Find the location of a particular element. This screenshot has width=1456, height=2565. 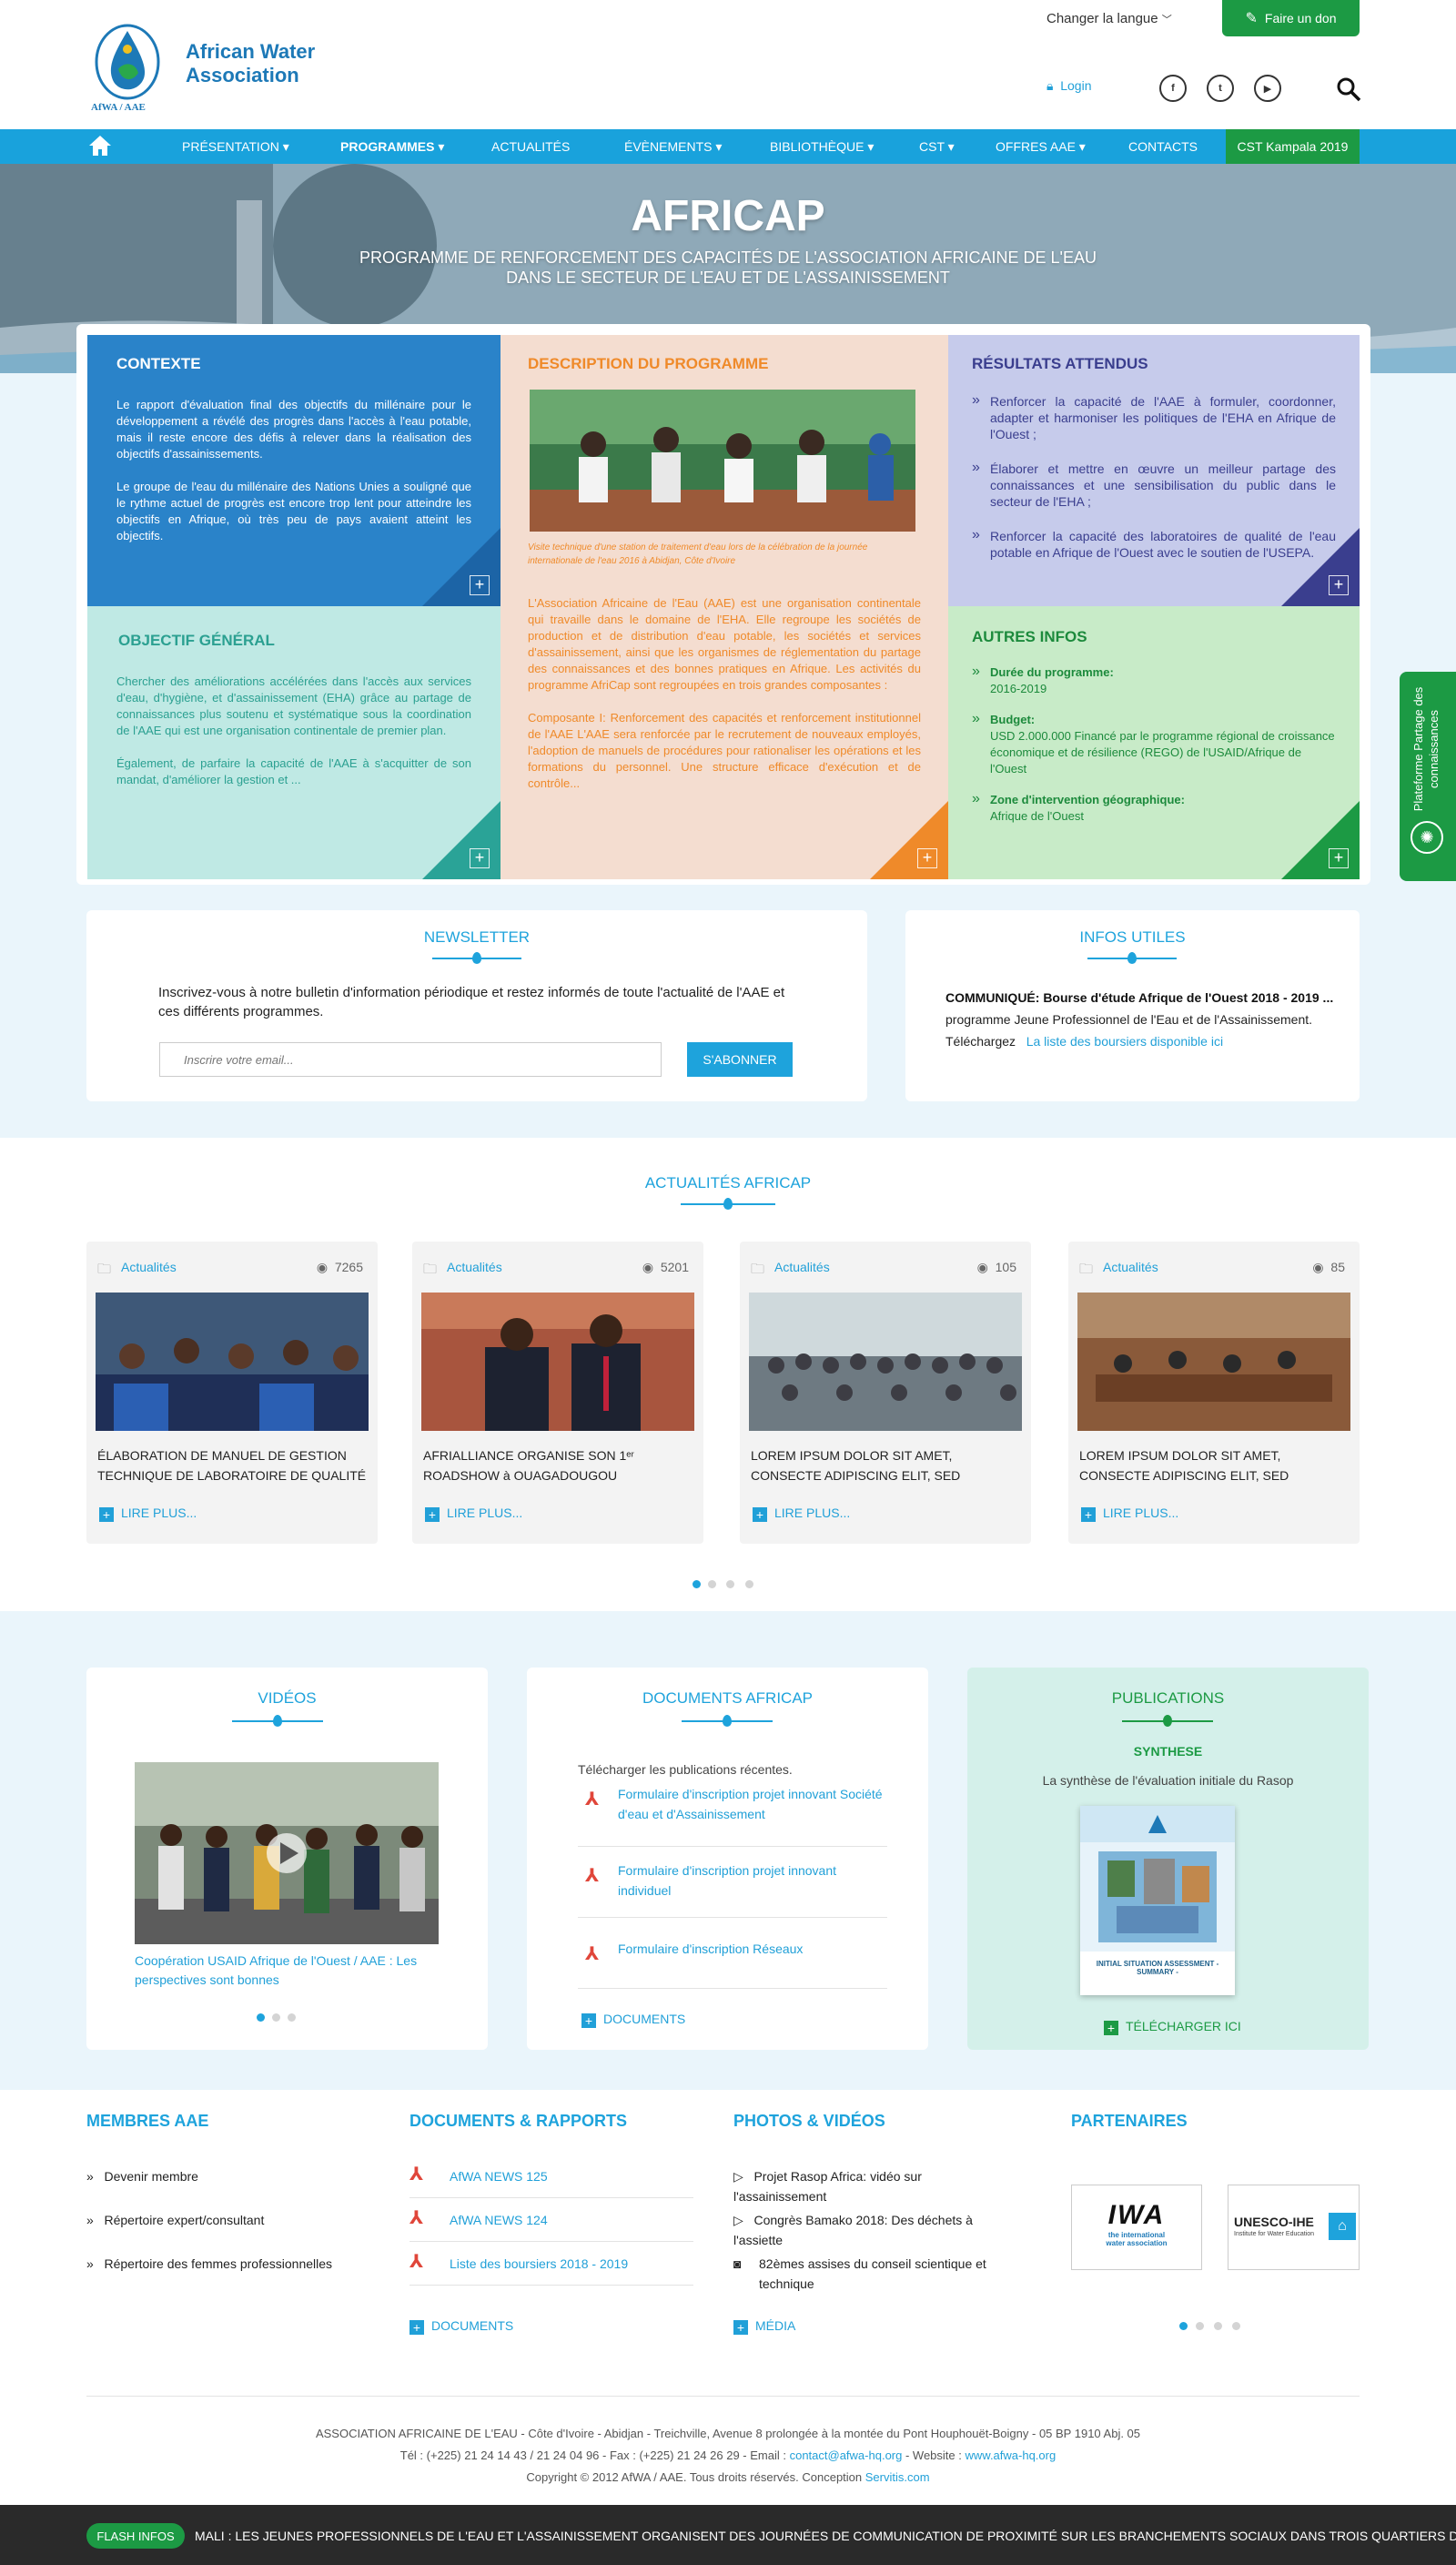

facebook-icon: f is located at coordinates (1173, 88).